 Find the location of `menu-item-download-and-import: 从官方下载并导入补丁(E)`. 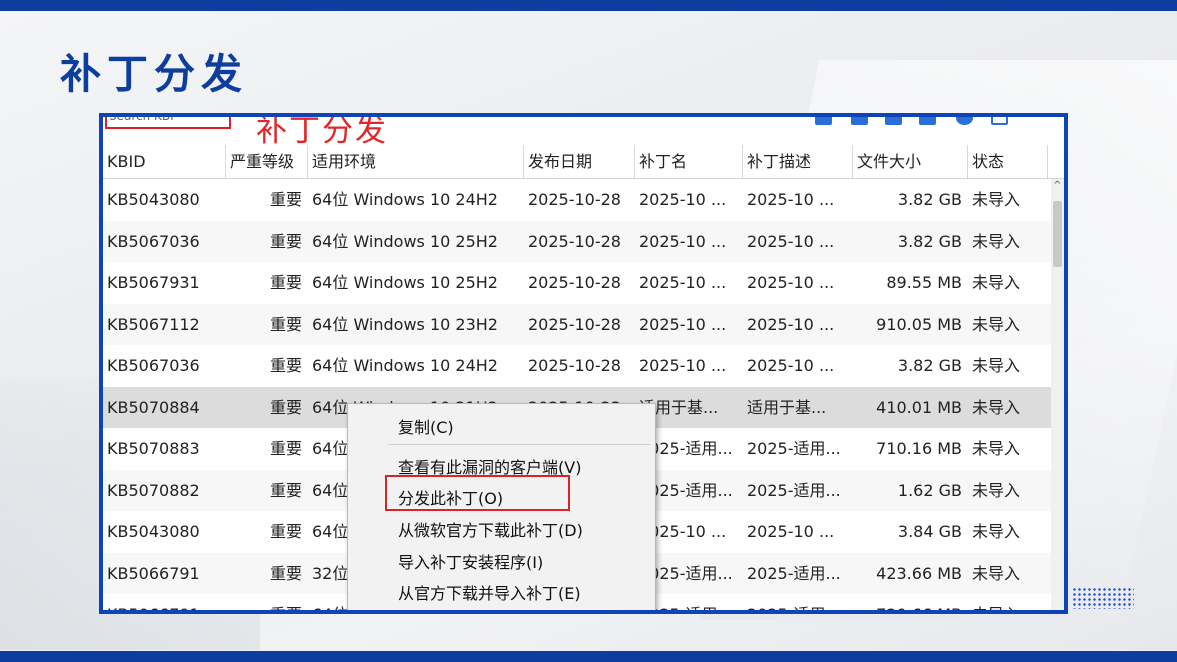

menu-item-download-and-import: 从官方下载并导入补丁(E) is located at coordinates (489, 592).